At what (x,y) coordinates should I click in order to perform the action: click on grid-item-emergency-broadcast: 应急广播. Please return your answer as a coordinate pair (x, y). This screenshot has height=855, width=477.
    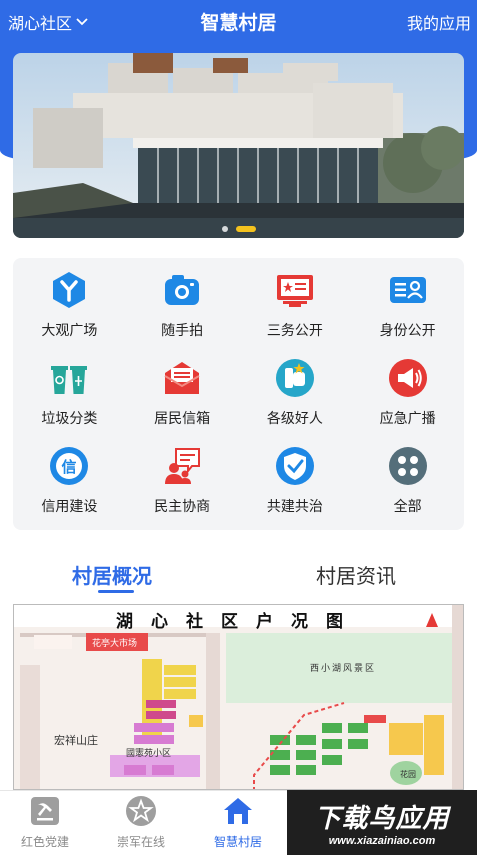
    Looking at the image, I should click on (407, 398).